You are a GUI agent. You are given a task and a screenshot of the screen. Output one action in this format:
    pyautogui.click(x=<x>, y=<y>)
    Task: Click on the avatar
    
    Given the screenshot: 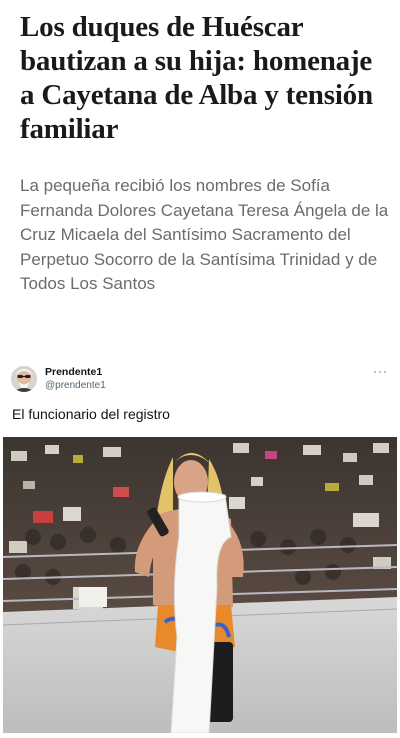 What is the action you would take?
    pyautogui.click(x=24, y=379)
    